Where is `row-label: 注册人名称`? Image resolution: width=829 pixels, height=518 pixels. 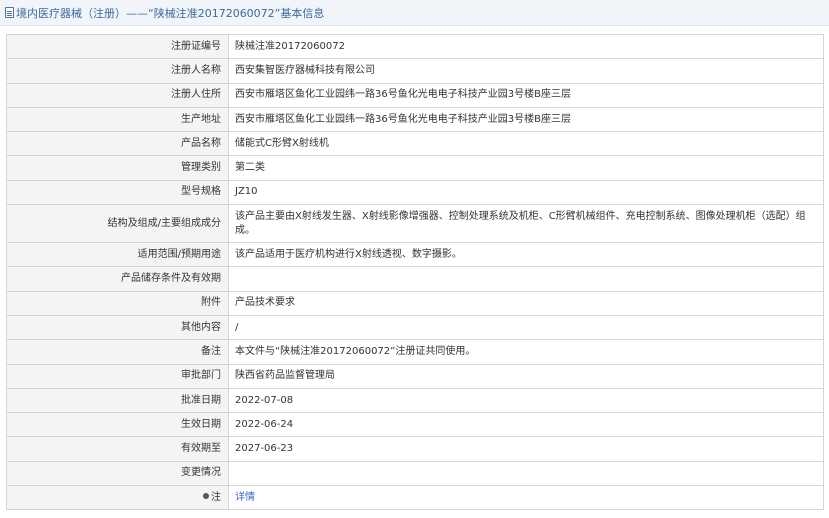 row-label: 注册人名称 is located at coordinates (117, 71).